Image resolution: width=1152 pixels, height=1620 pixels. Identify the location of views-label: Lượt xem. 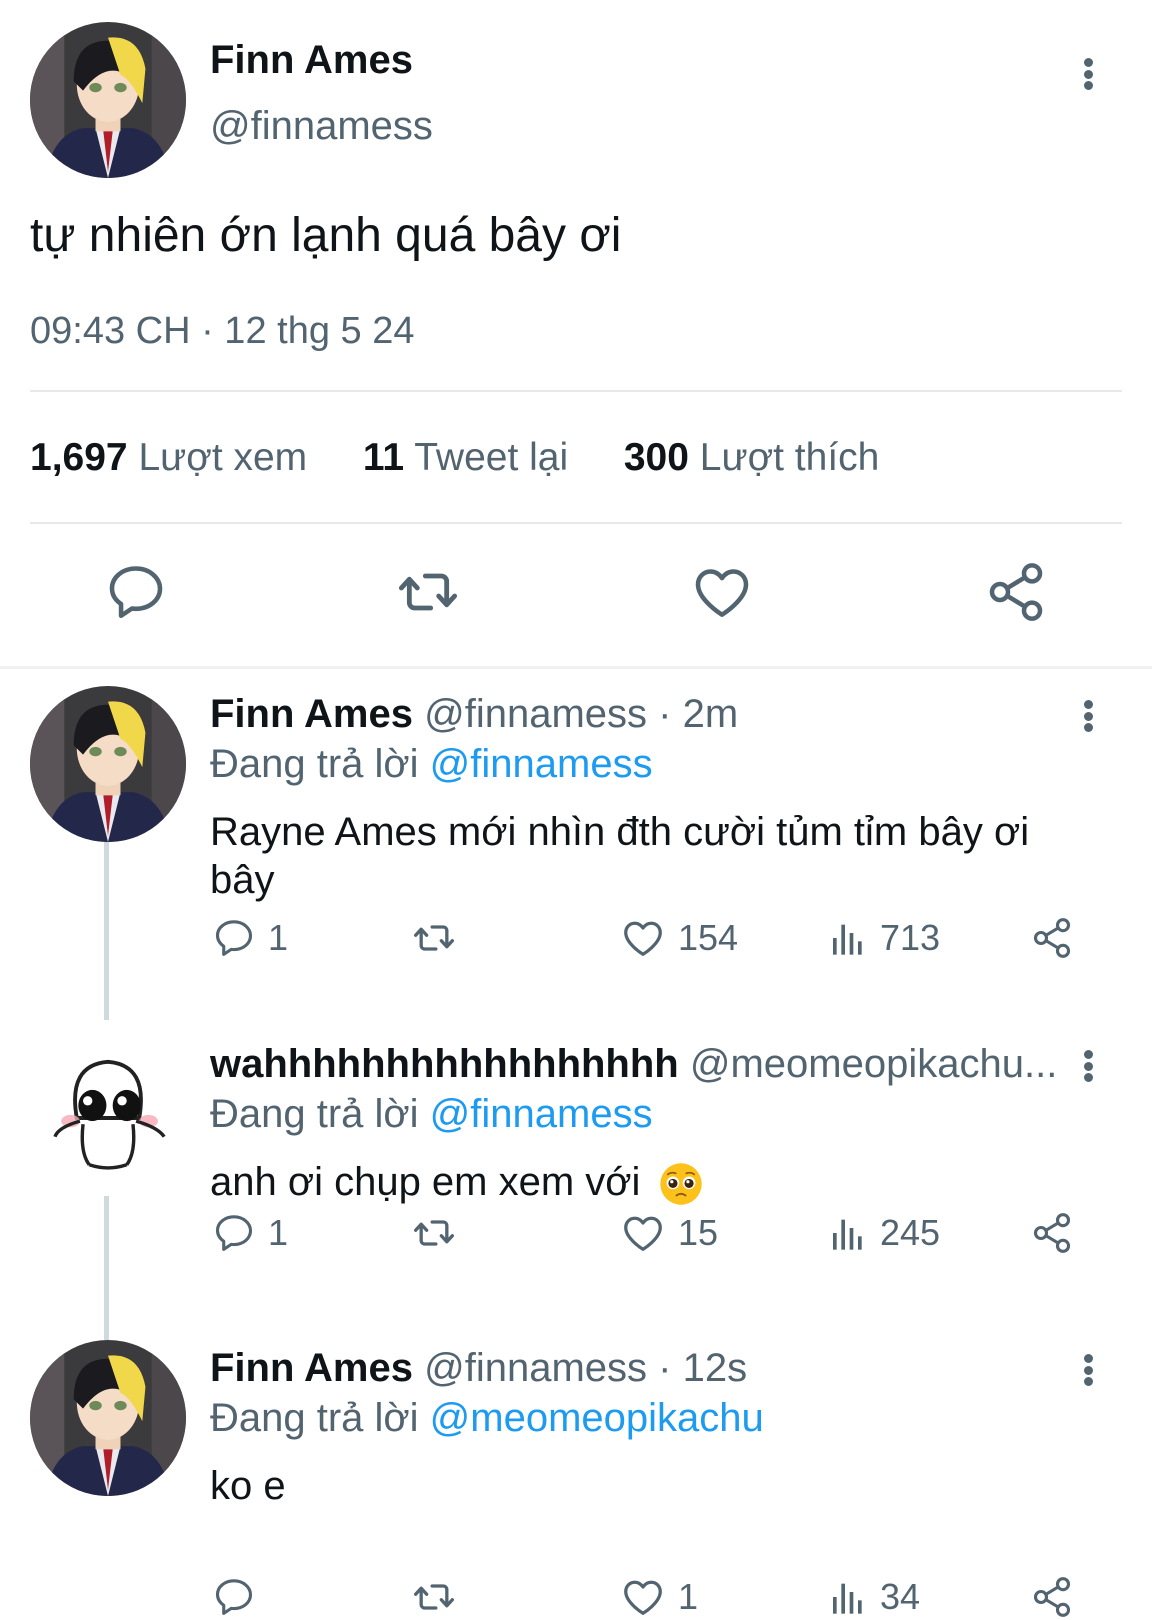
(223, 457).